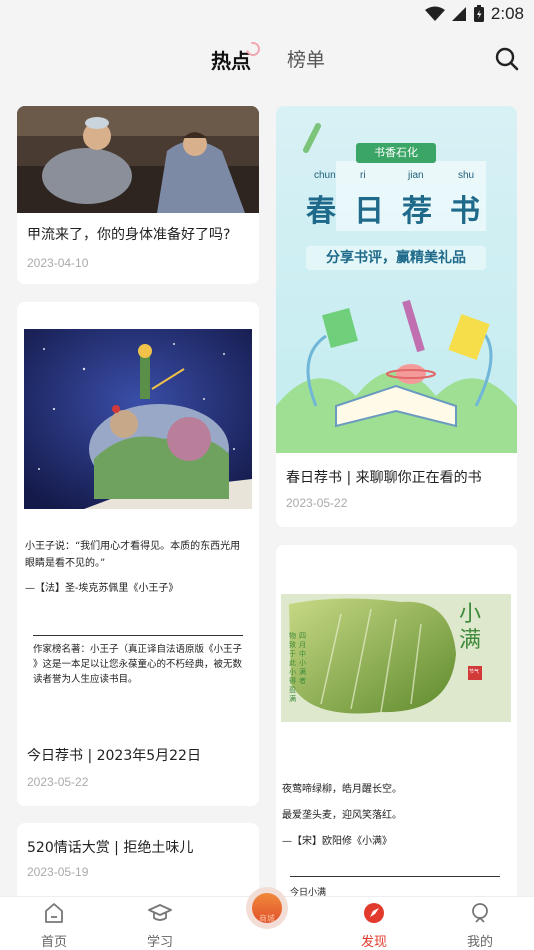  What do you see at coordinates (342, 815) in the screenshot?
I see `poem-text: 夜莺啼绿柳，皓月醒长空。 最爱垄头麦，迎风笑落红。 —【宋】欧阳修《小满》` at bounding box center [342, 815].